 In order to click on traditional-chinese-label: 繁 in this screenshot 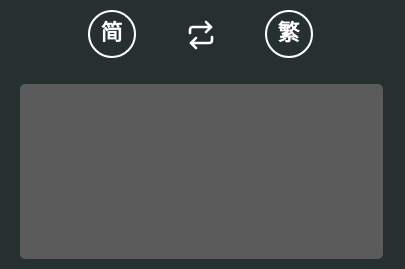, I will do `click(288, 33)`.